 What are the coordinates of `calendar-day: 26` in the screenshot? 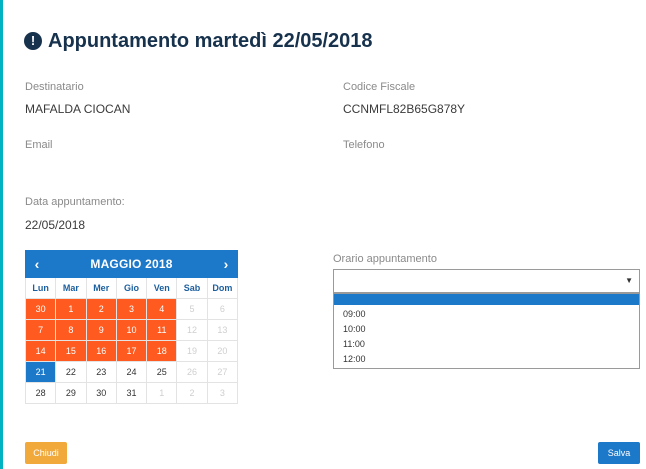 It's located at (192, 372).